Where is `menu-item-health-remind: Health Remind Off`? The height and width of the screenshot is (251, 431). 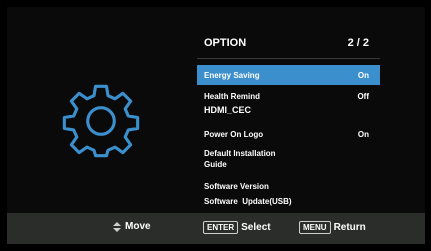
menu-item-health-remind: Health Remind Off is located at coordinates (288, 97).